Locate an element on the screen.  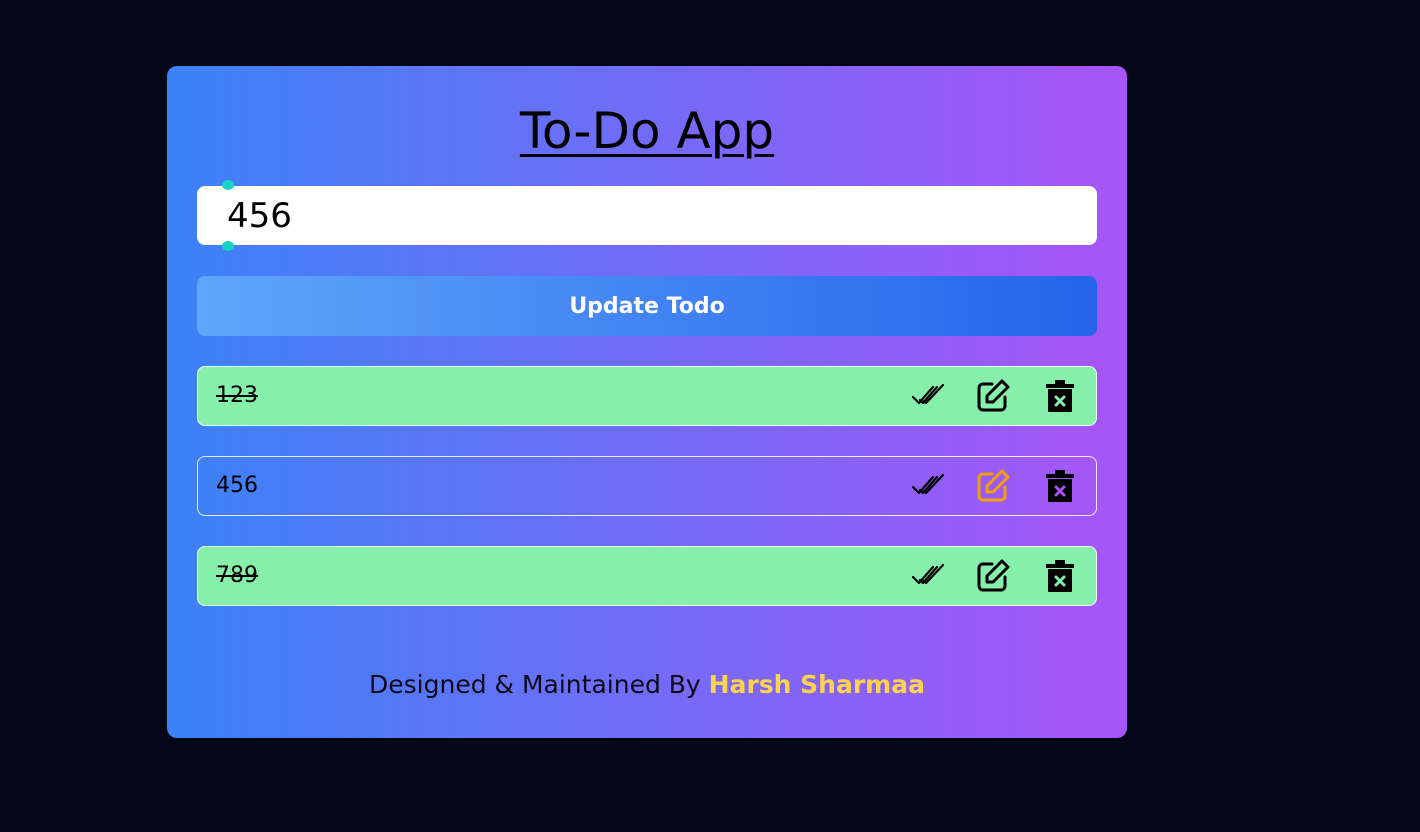
todo-item: 456 is located at coordinates (647, 486).